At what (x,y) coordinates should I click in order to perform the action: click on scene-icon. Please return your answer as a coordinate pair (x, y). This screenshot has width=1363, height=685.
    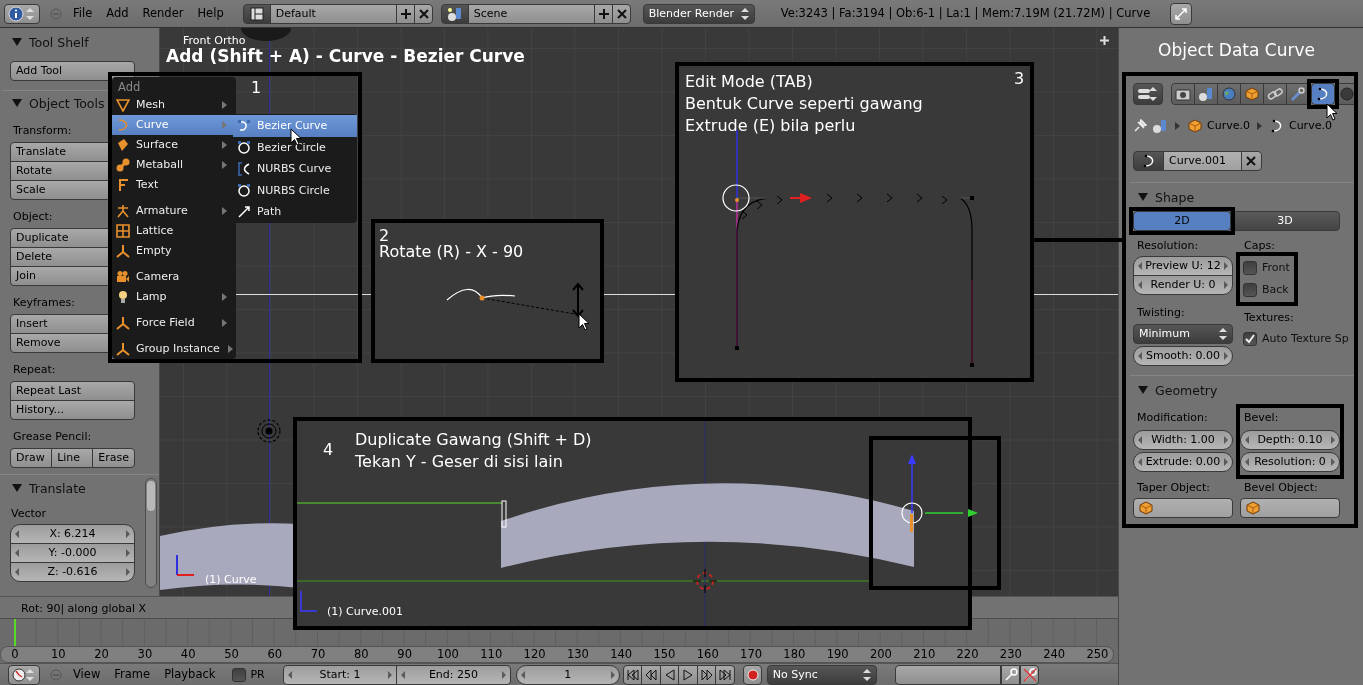
    Looking at the image, I should click on (1160, 126).